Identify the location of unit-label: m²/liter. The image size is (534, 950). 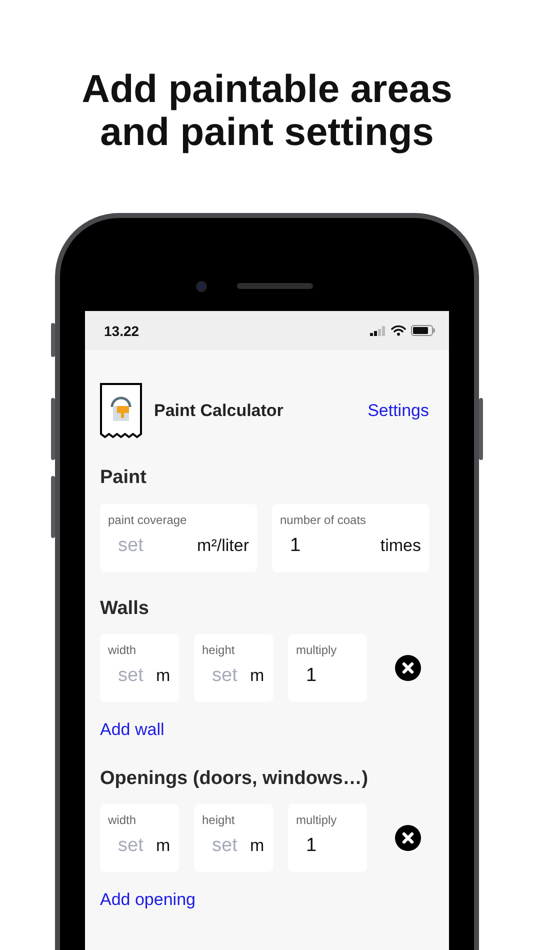
(223, 546).